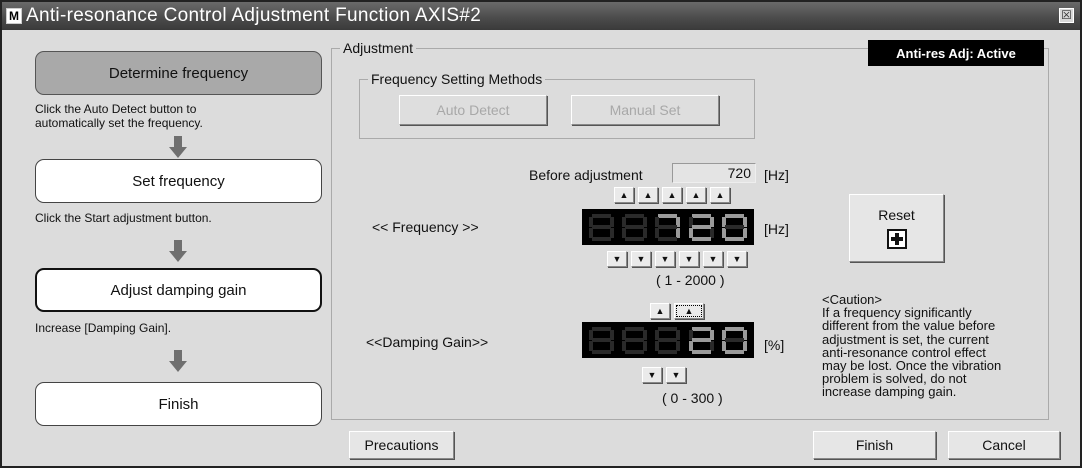 The width and height of the screenshot is (1082, 468). What do you see at coordinates (714, 173) in the screenshot?
I see `before-adjustment-value: 720` at bounding box center [714, 173].